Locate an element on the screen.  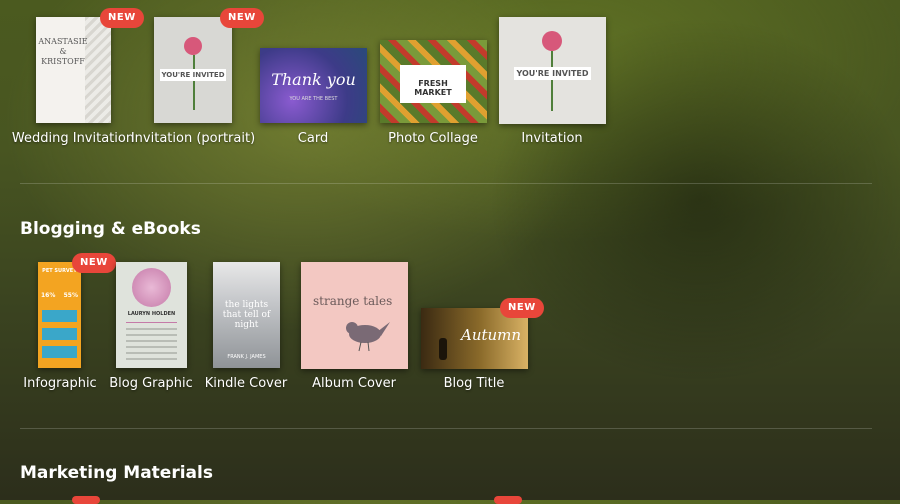
template-thumb-blog-graphic: LAURYN HOLDEN is located at coordinates (151, 315).